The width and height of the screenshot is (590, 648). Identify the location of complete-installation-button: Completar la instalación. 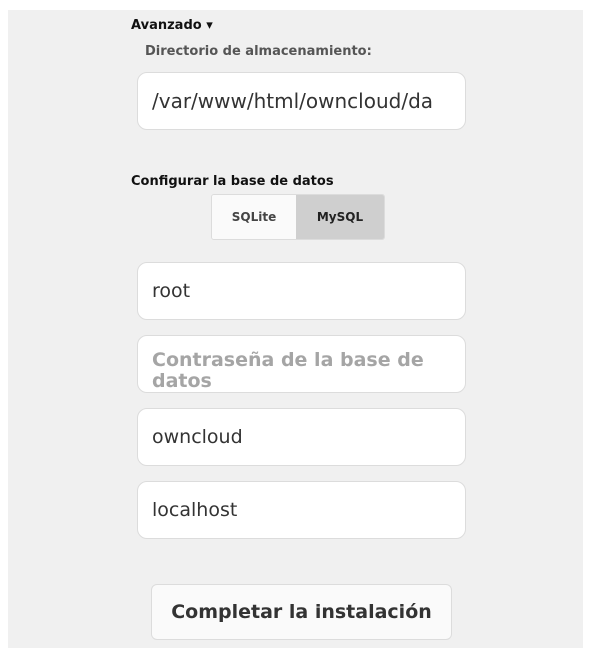
(301, 612).